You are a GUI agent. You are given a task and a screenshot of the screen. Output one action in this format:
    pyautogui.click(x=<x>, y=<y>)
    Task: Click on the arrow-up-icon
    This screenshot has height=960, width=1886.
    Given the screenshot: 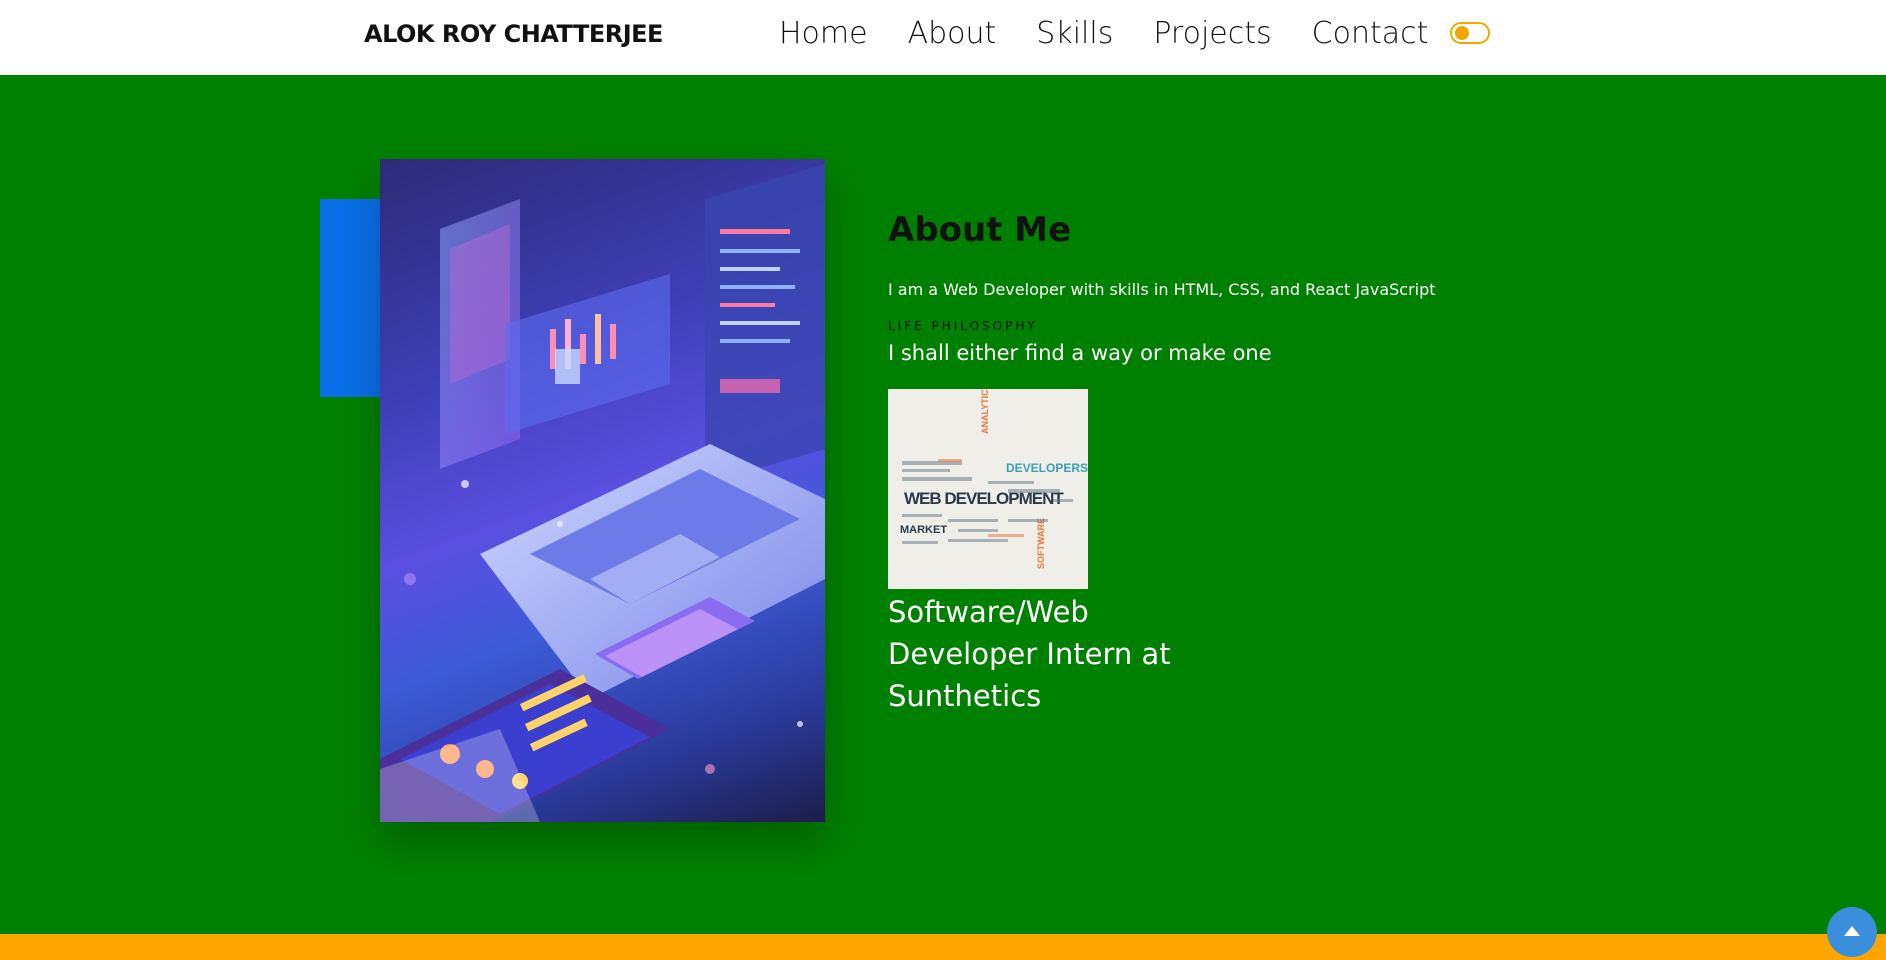 What is the action you would take?
    pyautogui.click(x=1852, y=931)
    